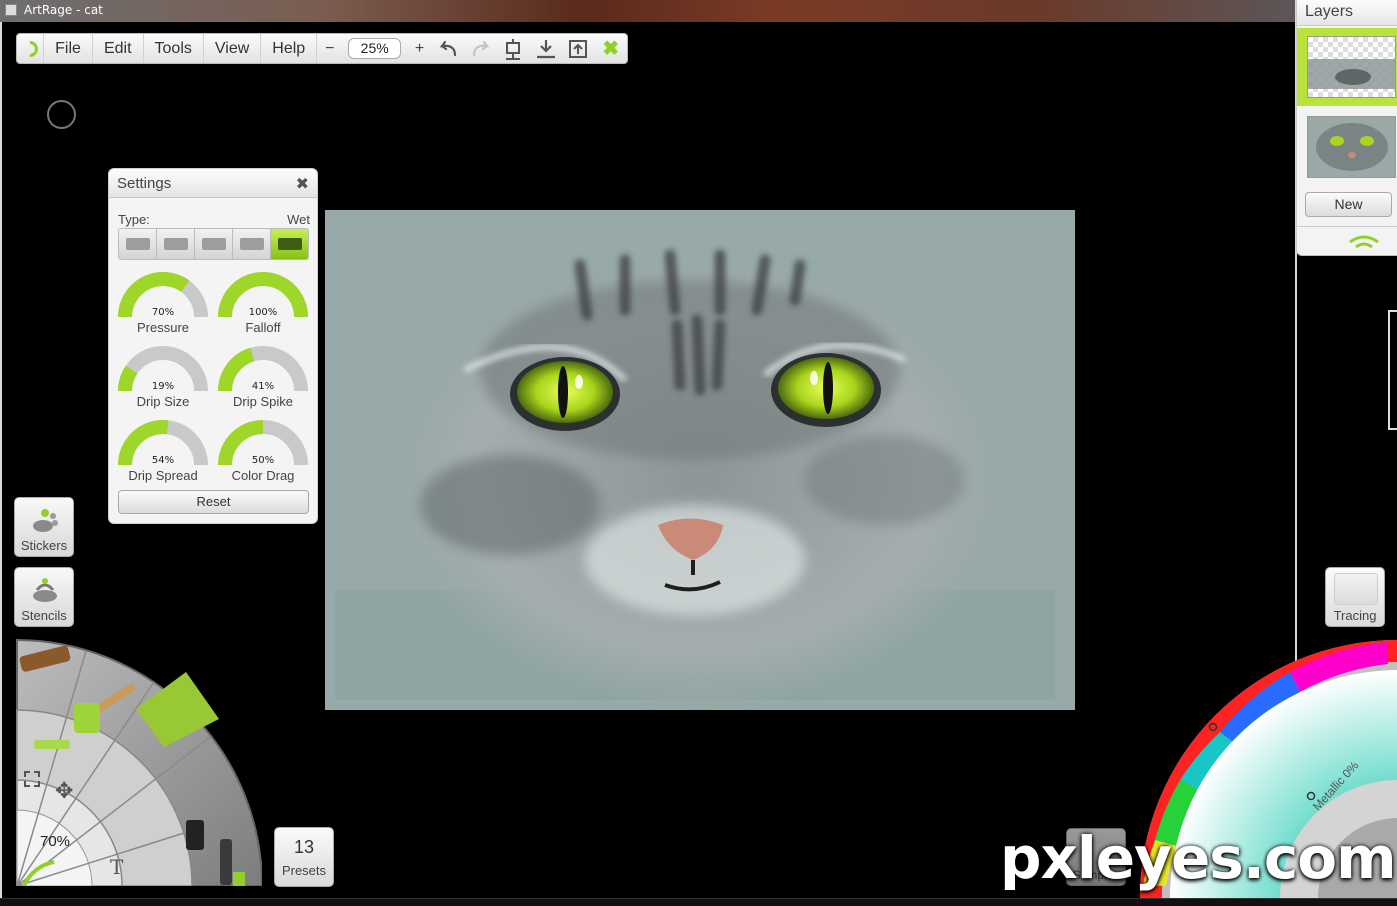  I want to click on layers-collapse-icon, so click(1364, 243).